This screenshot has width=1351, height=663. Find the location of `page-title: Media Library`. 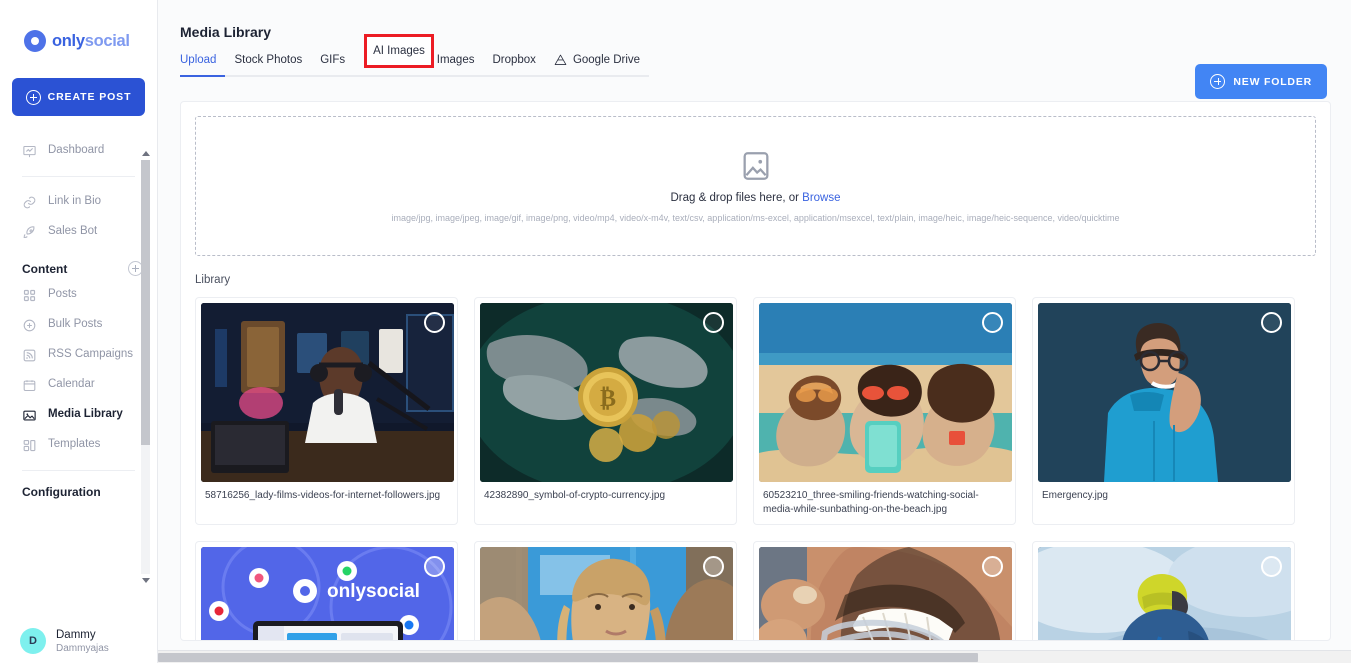

page-title: Media Library is located at coordinates (226, 32).